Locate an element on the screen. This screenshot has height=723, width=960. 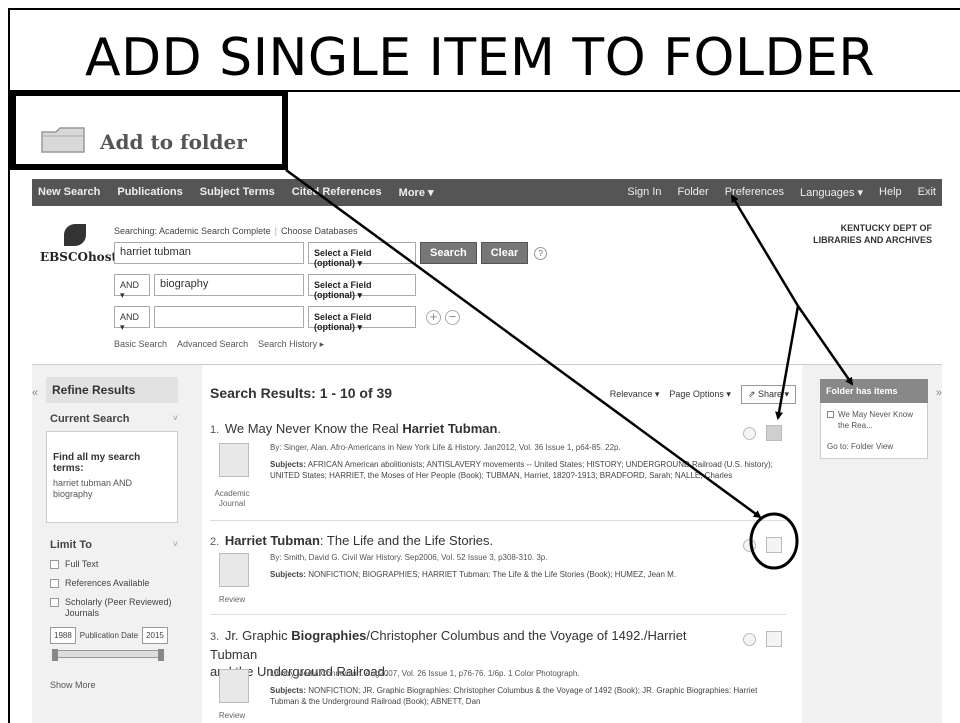
slider-handle-right is located at coordinates (161, 655).